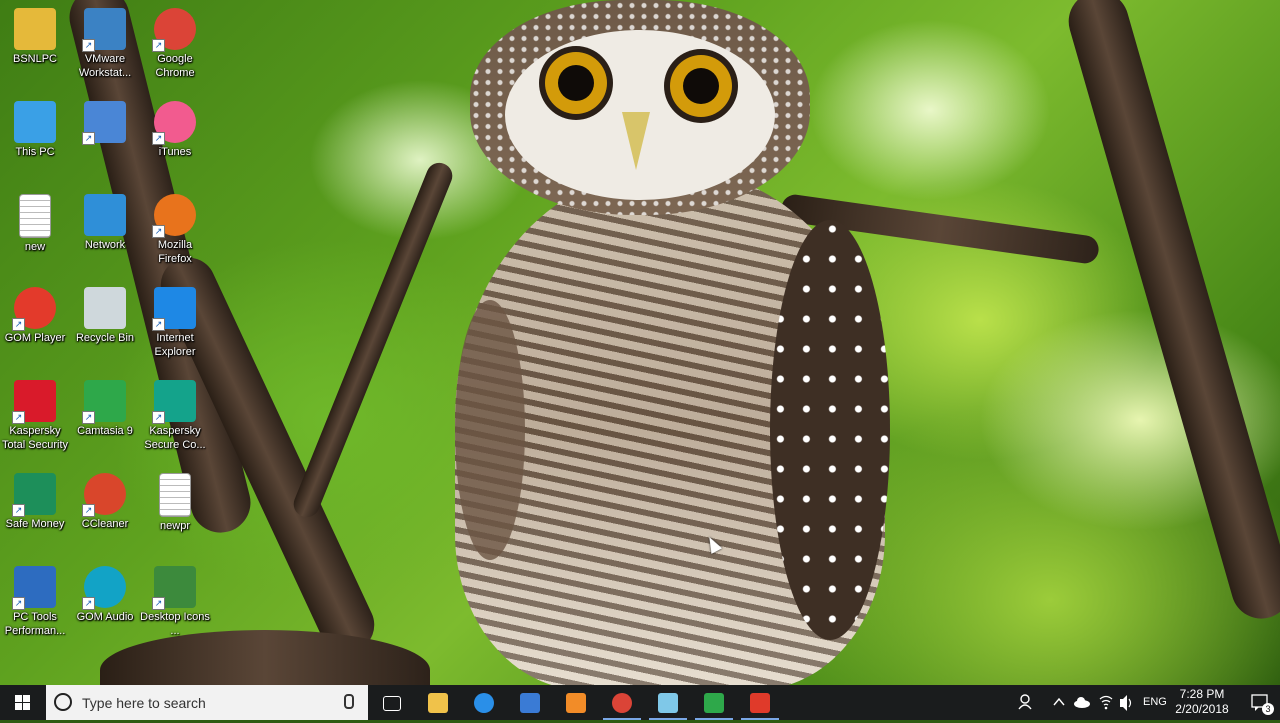  I want to click on language-indicator: ENG, so click(1155, 702).